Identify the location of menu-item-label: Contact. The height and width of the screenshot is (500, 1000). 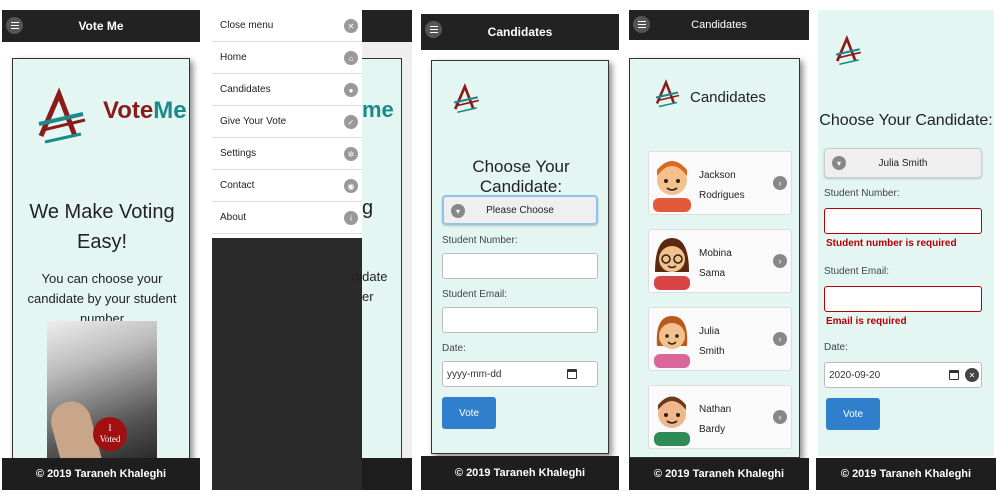
(237, 185).